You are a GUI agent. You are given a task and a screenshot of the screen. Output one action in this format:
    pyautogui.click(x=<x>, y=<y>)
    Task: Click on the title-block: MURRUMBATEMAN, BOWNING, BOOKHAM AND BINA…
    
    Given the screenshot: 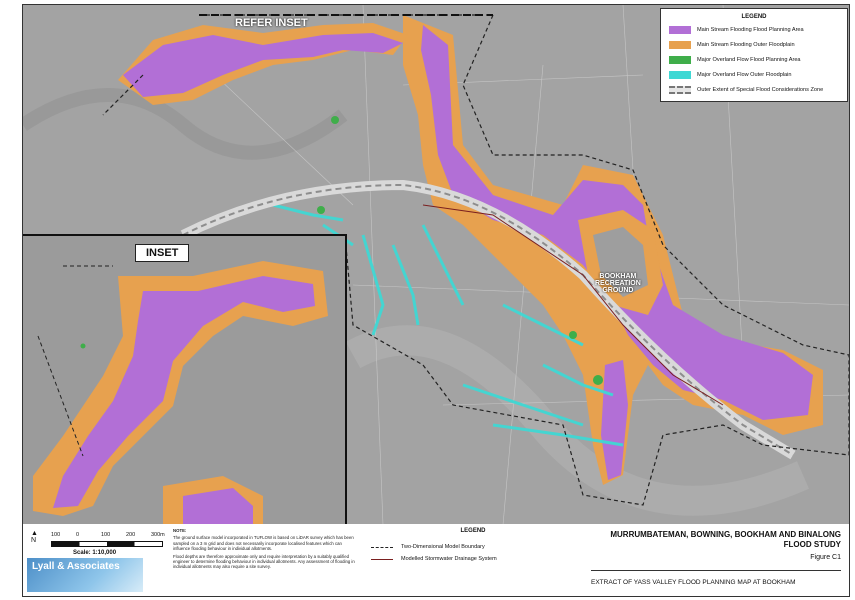 What is the action you would take?
    pyautogui.click(x=717, y=560)
    